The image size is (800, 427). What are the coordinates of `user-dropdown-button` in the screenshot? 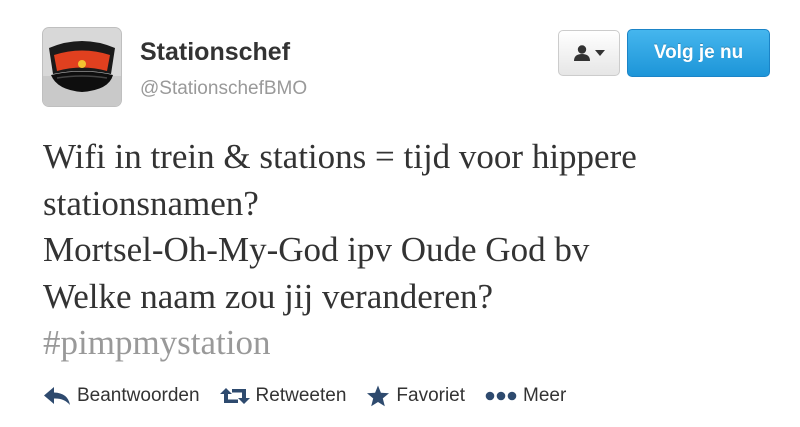 It's located at (589, 53).